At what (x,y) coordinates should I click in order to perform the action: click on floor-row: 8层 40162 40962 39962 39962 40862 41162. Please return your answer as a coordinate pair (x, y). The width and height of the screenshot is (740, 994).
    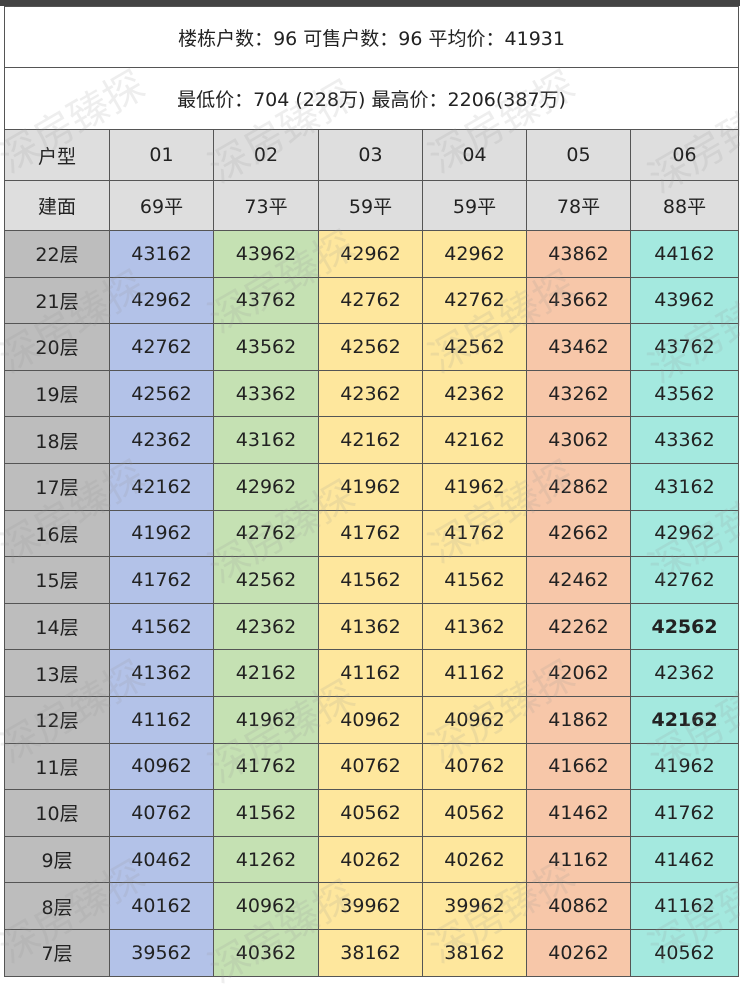
    Looking at the image, I should click on (372, 906).